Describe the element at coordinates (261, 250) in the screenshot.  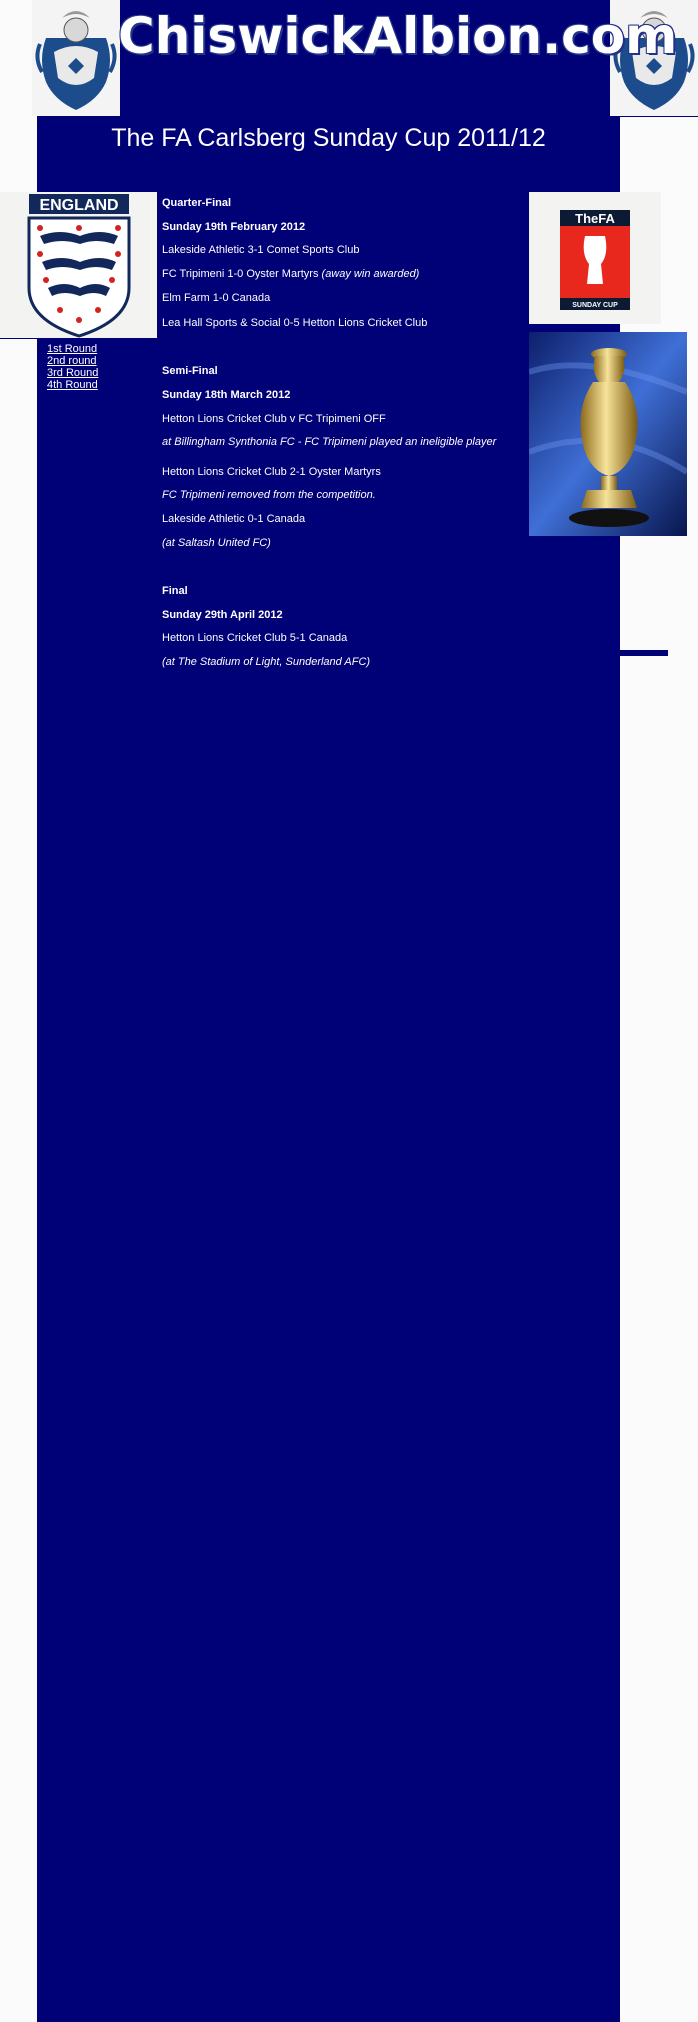
I see `quarter-final-match-1: Lakeside Athletic 3-1 Comet Sports Club` at that location.